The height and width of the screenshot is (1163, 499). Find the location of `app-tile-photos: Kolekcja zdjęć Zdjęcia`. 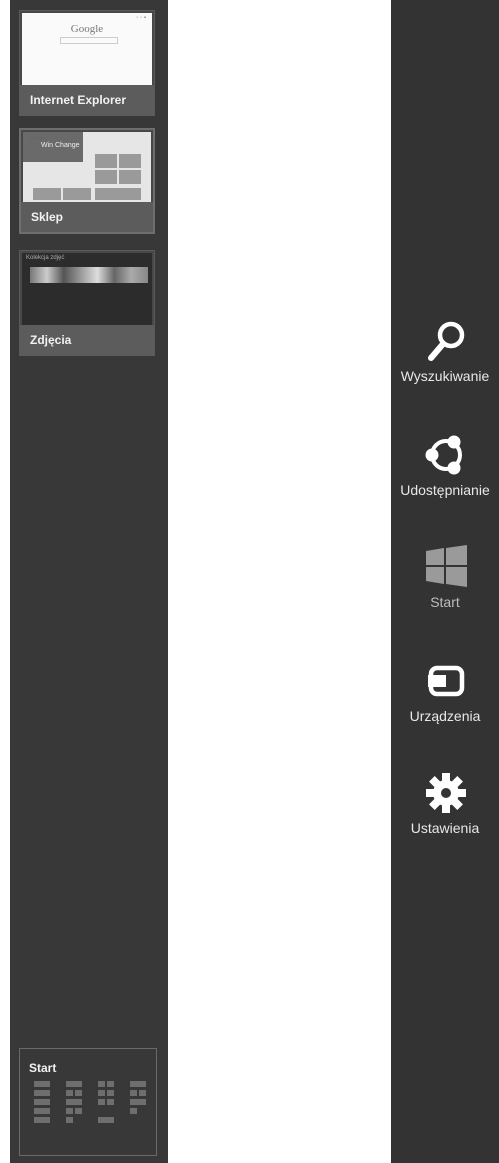

app-tile-photos: Kolekcja zdjęć Zdjęcia is located at coordinates (87, 303).